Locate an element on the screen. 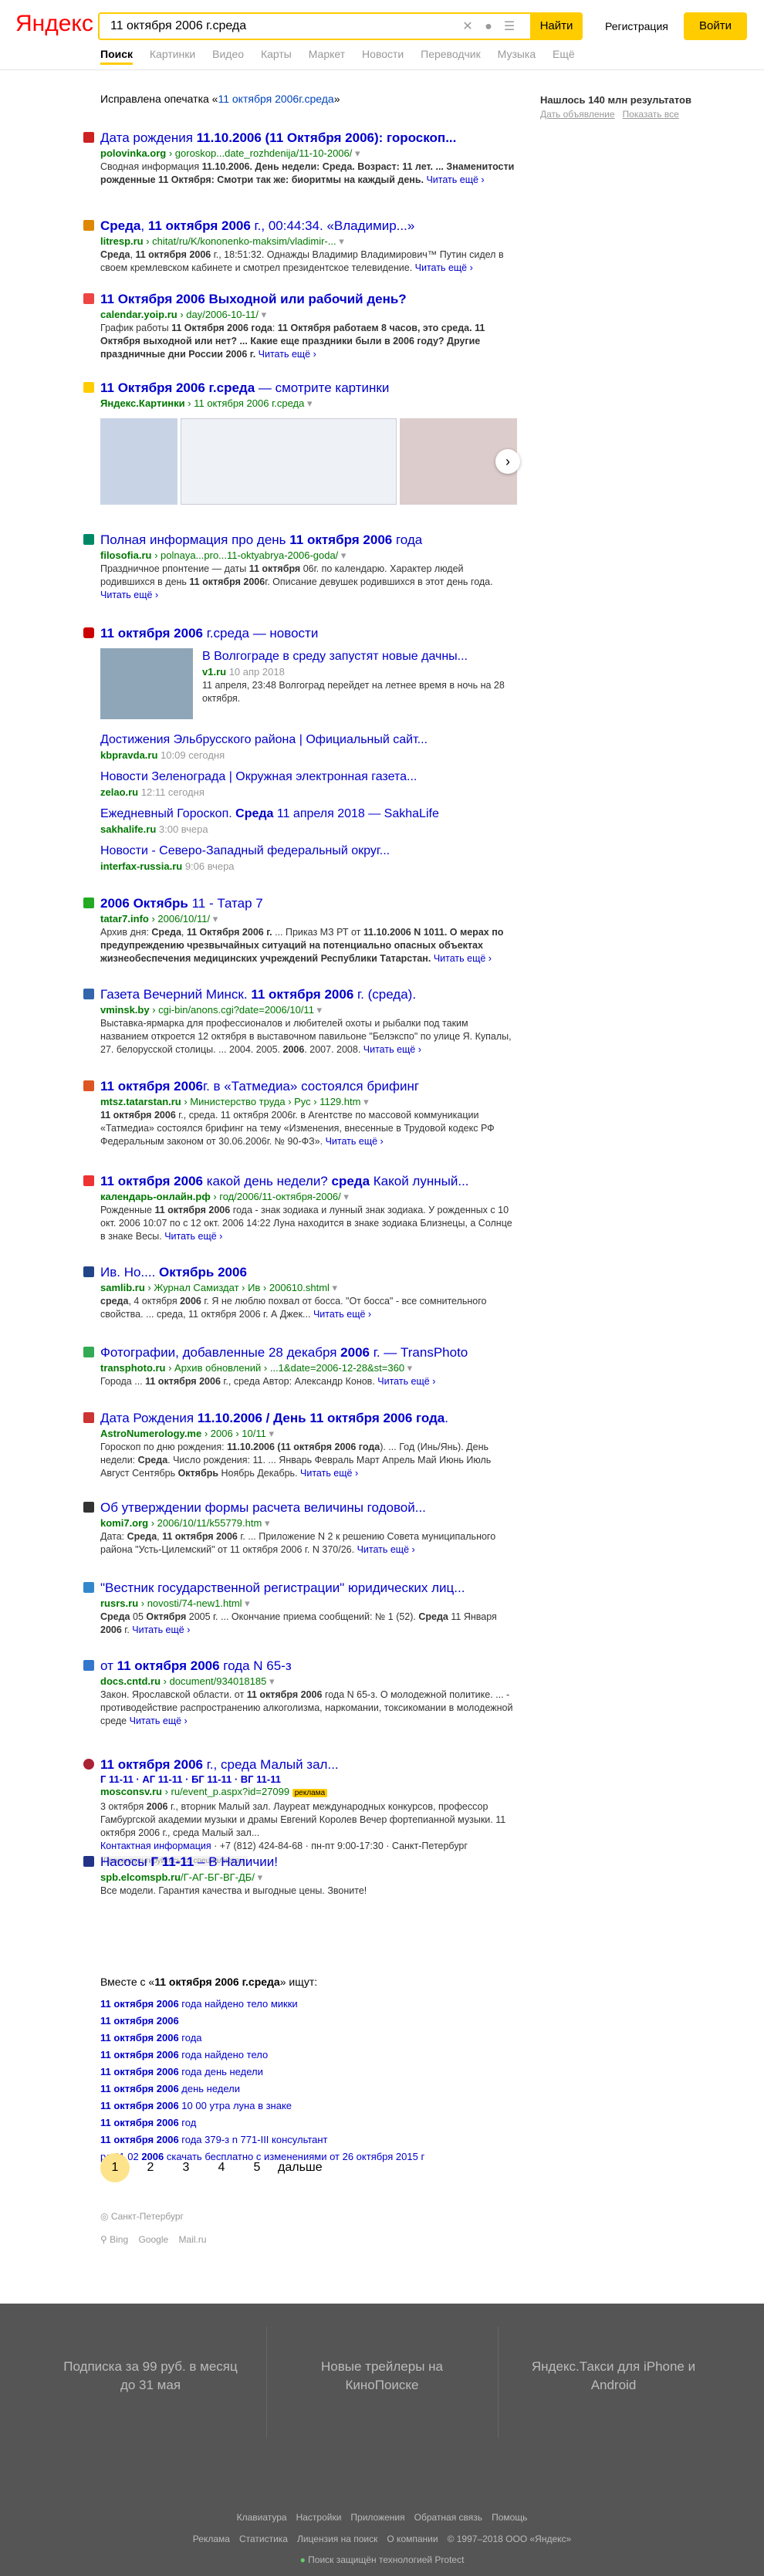 Image resolution: width=764 pixels, height=2576 pixels. footer-link: Реклама is located at coordinates (211, 2539).